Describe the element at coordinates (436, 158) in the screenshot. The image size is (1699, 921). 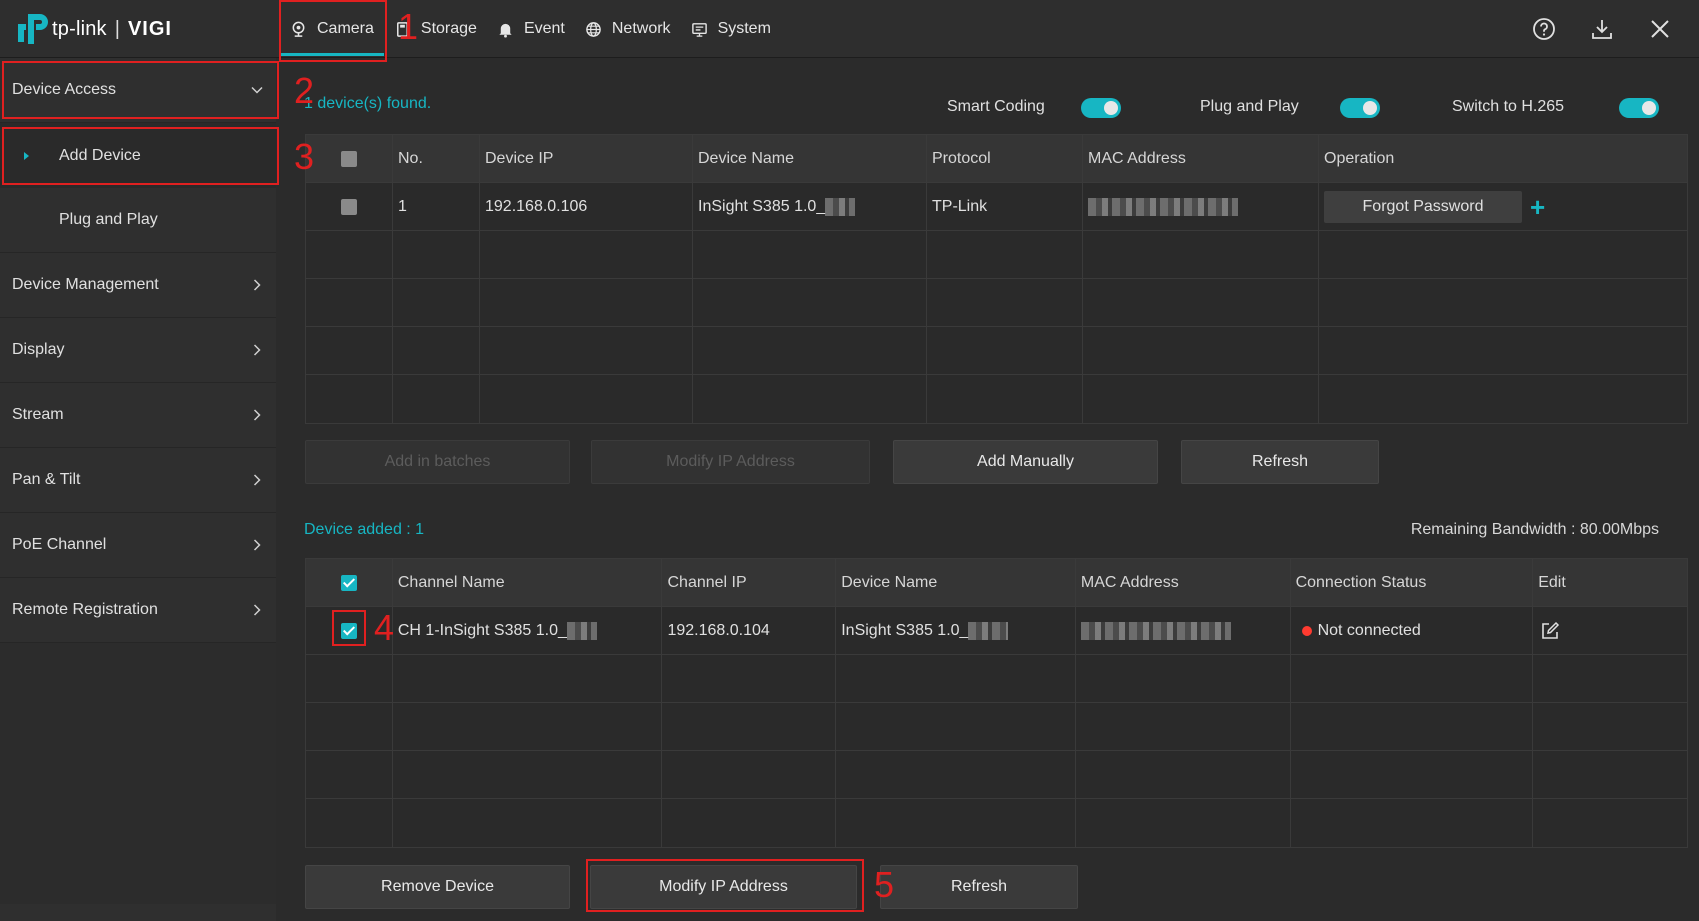
I see `header-no: No.` at that location.